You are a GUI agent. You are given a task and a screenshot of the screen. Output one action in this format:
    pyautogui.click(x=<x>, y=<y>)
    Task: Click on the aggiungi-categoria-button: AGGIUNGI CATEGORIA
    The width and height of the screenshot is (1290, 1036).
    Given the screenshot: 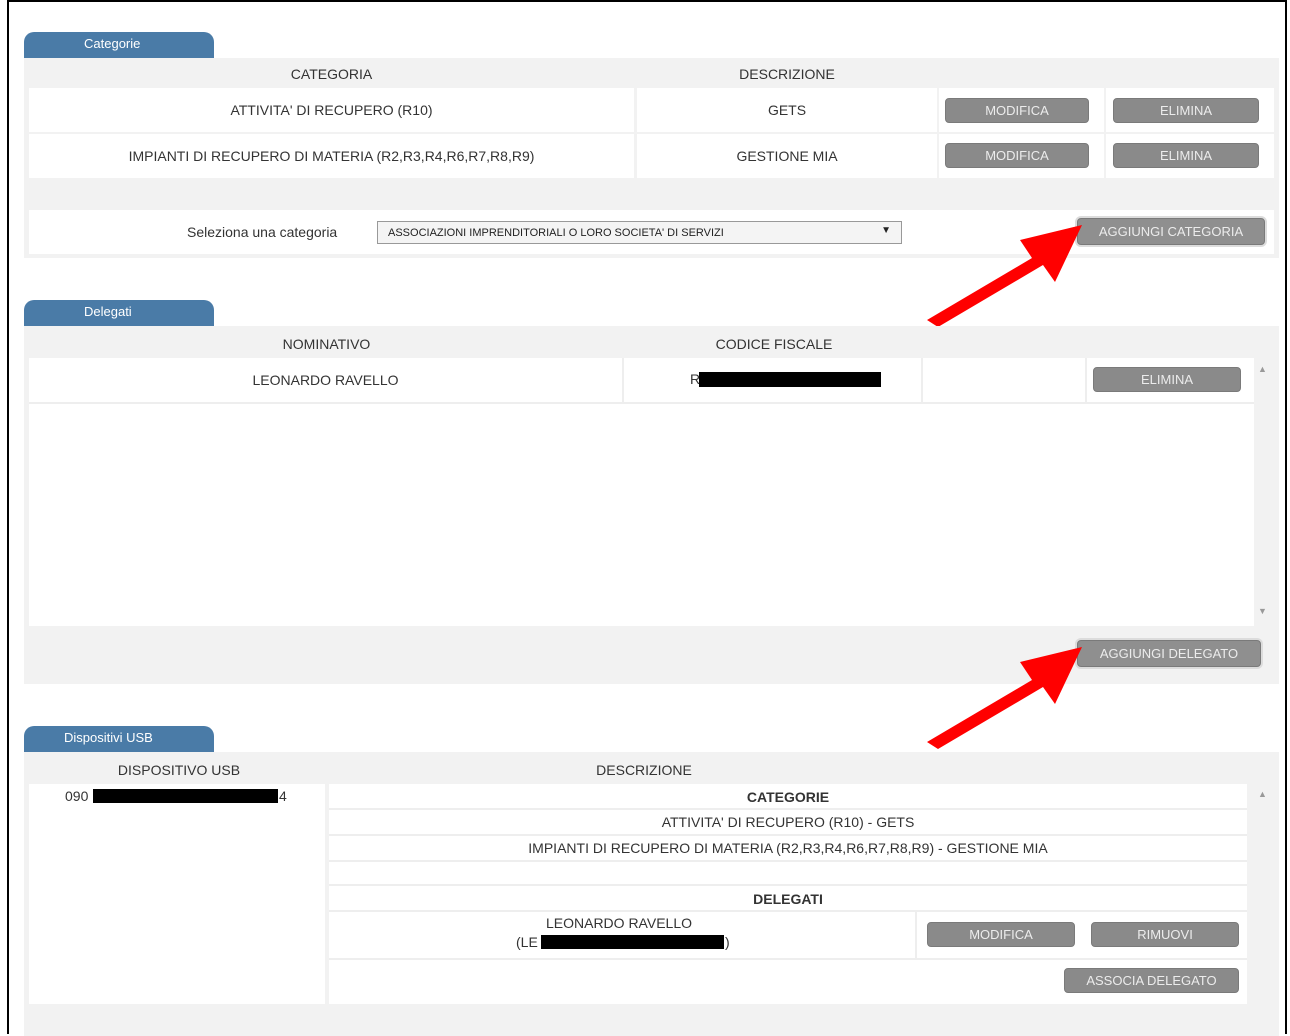 What is the action you would take?
    pyautogui.click(x=1171, y=231)
    